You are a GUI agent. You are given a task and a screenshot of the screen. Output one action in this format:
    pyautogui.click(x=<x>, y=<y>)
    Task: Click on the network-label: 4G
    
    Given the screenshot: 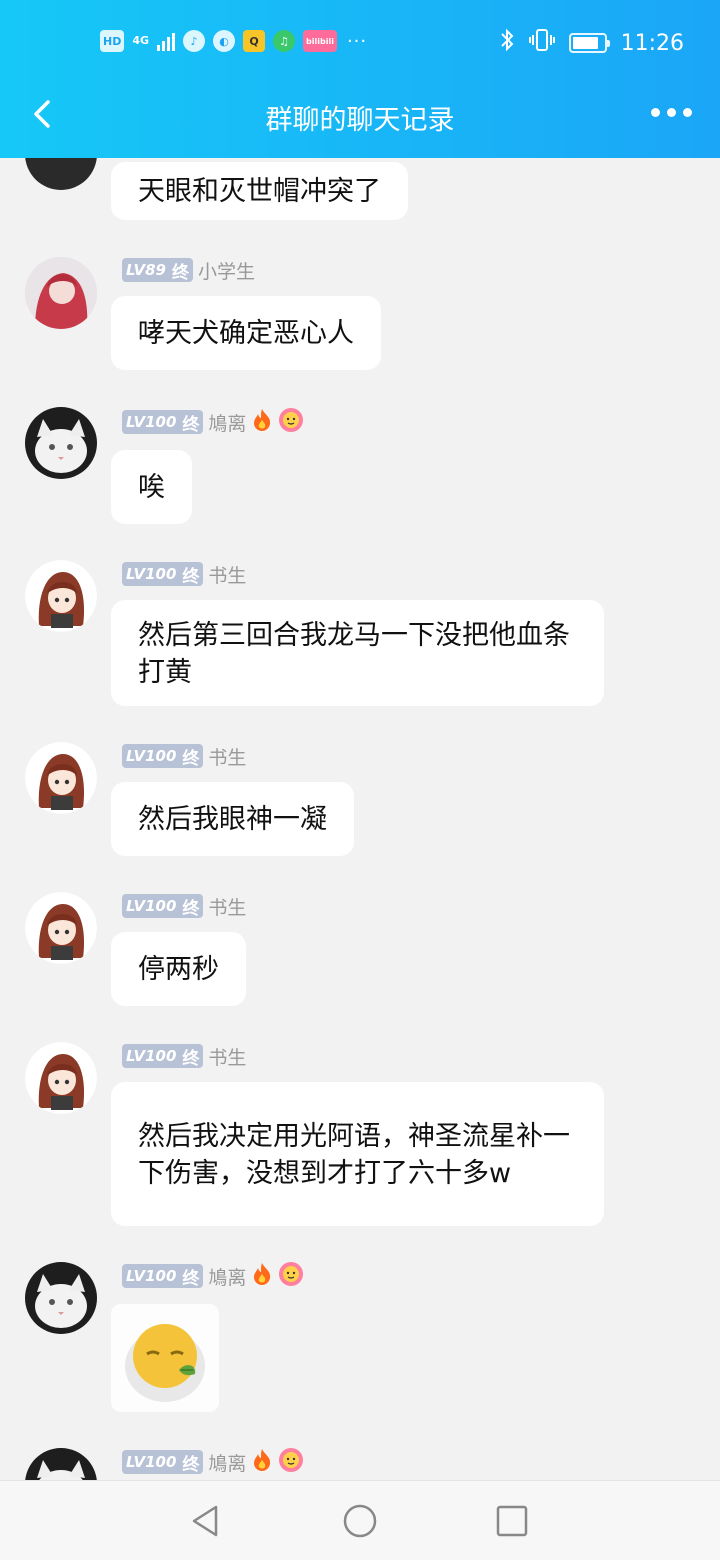 What is the action you would take?
    pyautogui.click(x=141, y=40)
    